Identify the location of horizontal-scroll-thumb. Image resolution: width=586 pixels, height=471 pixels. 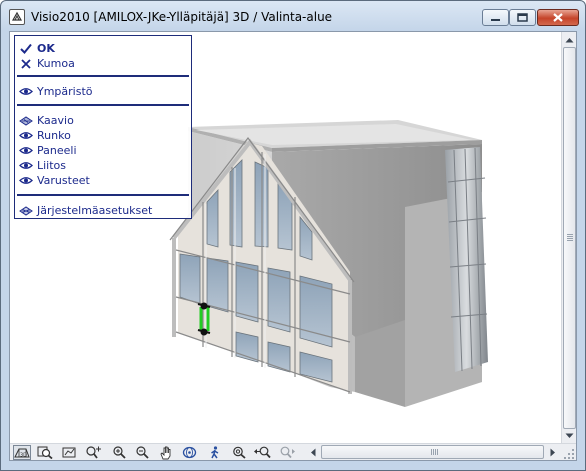
(432, 452).